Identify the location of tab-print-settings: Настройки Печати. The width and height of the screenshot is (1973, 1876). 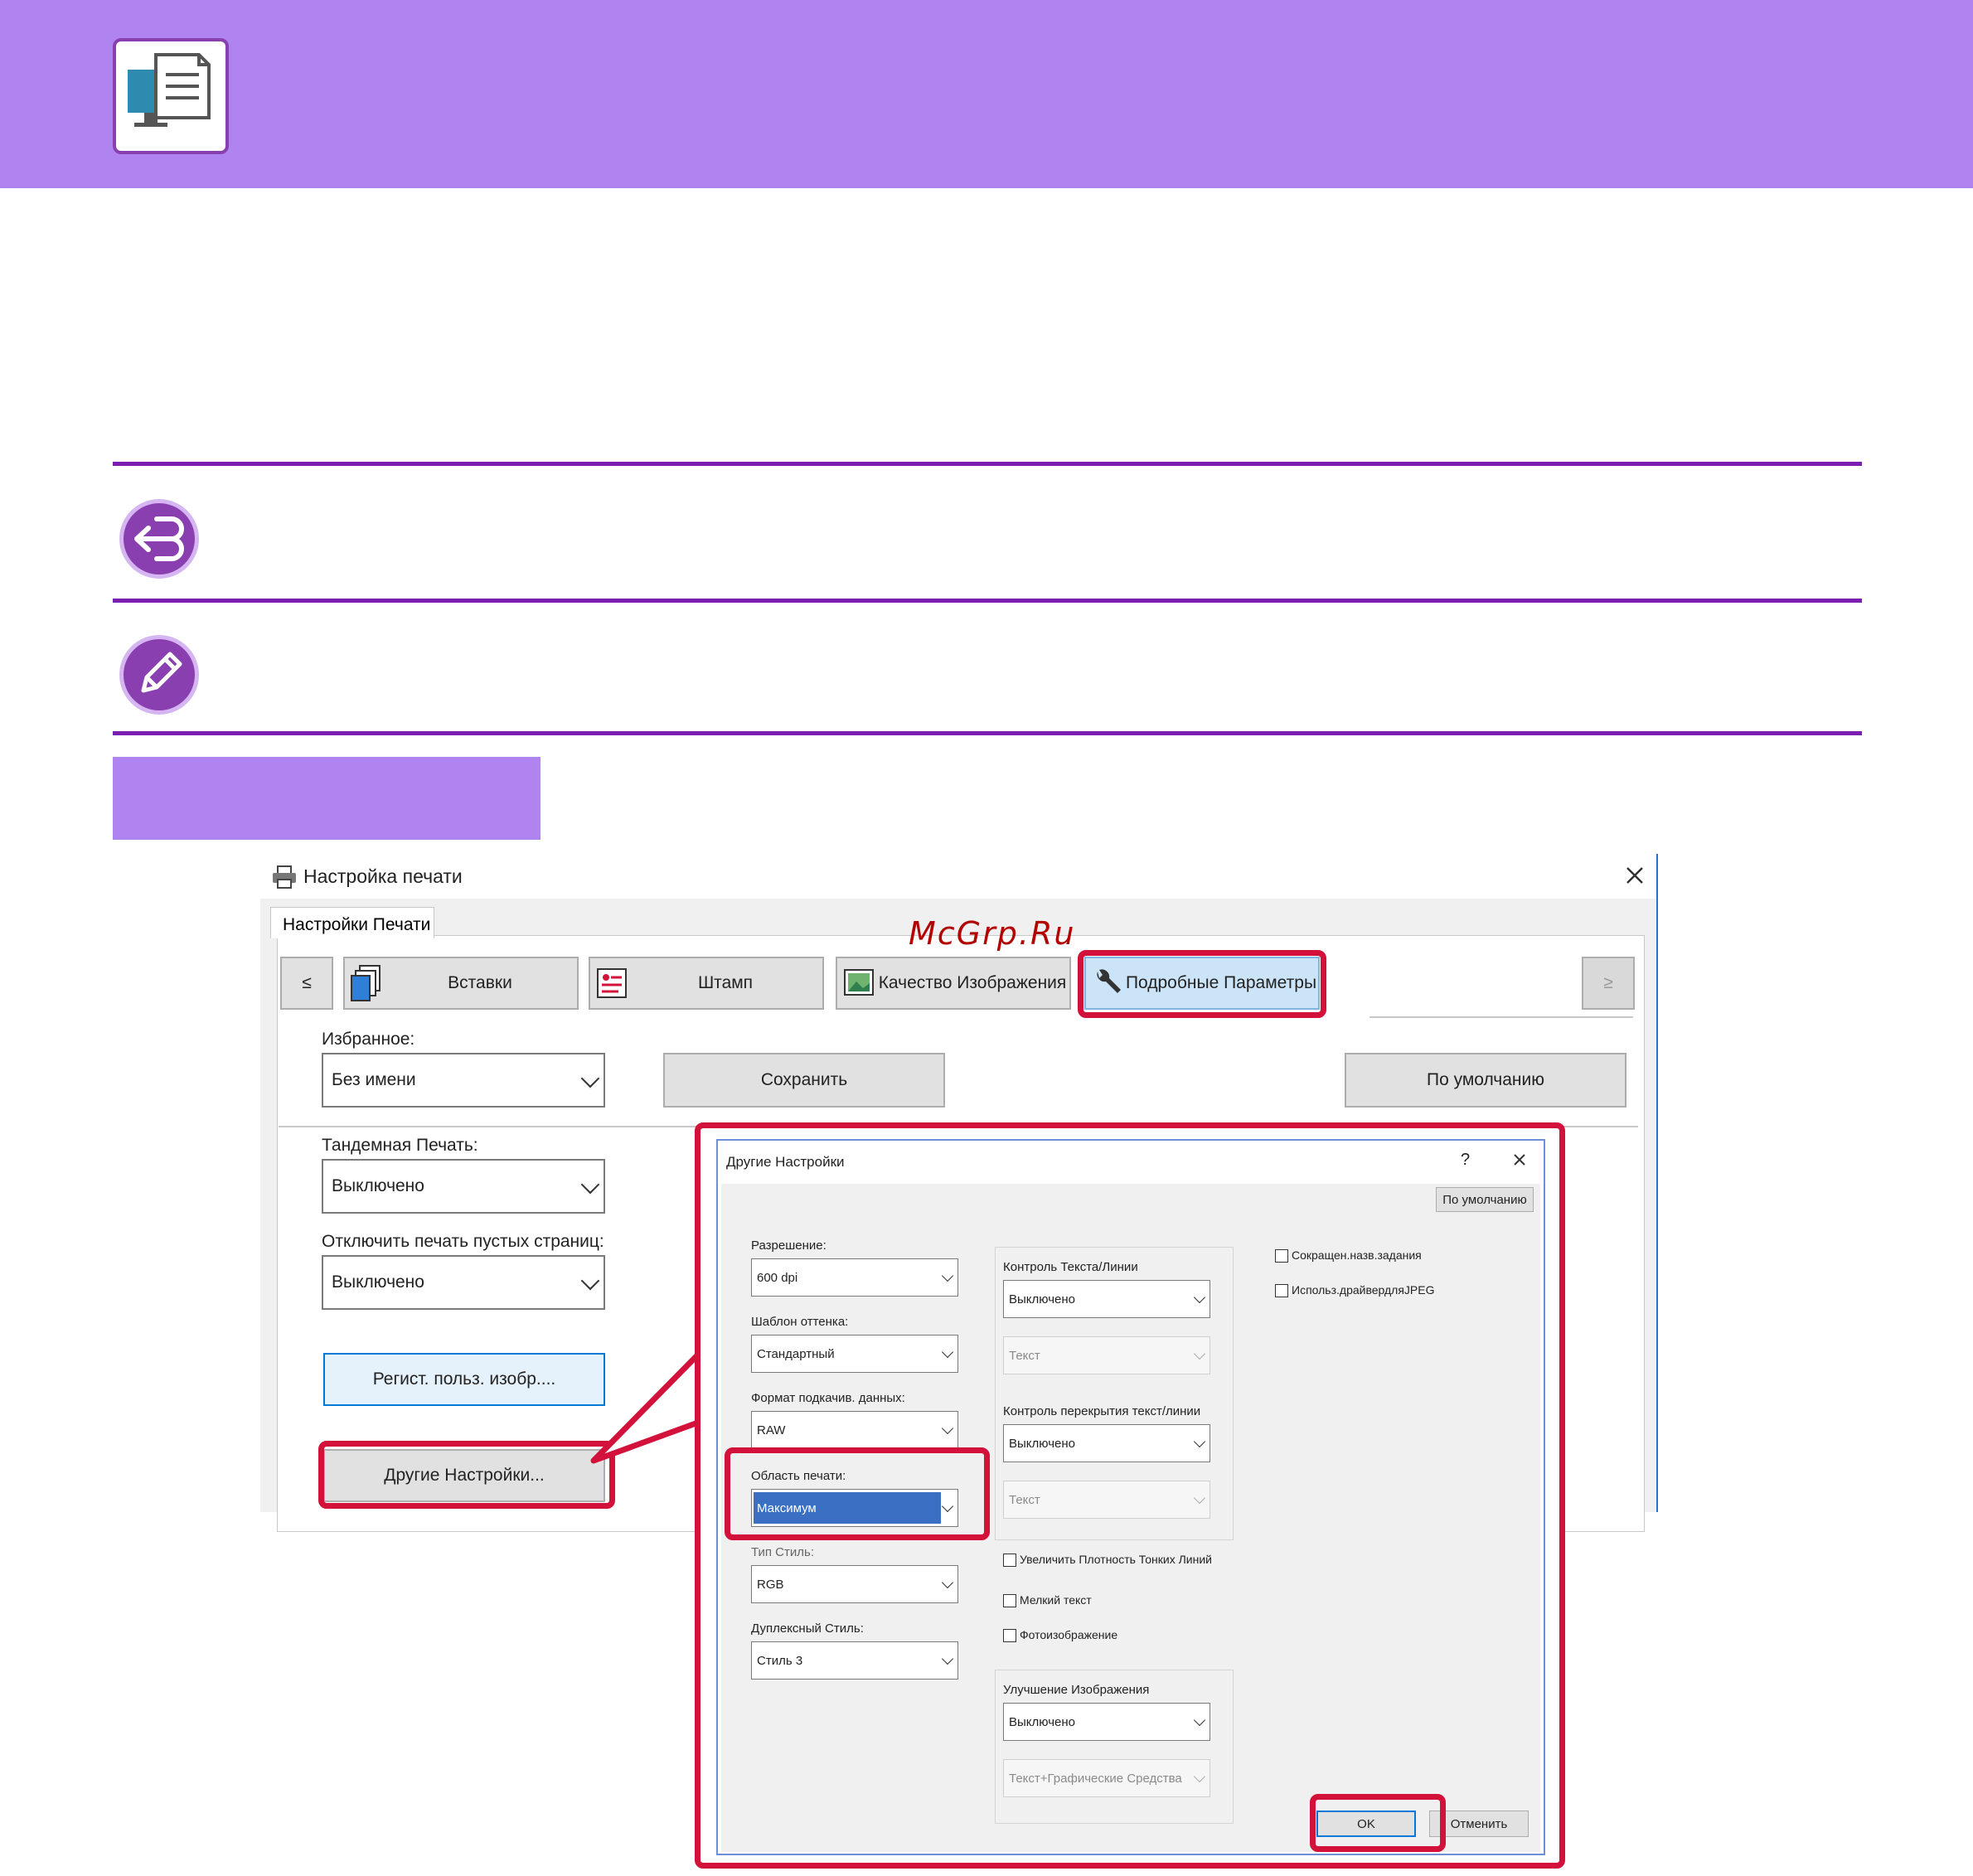
(352, 922).